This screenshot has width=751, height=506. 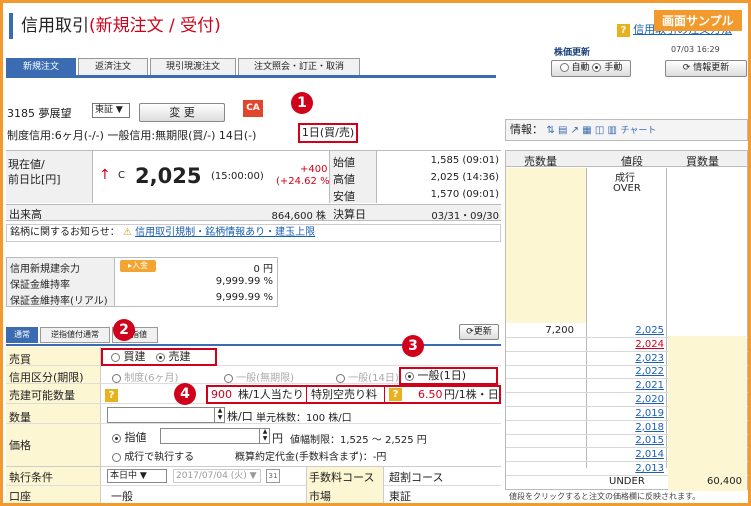 I want to click on fee-course-label: 手数料コース, so click(x=342, y=477).